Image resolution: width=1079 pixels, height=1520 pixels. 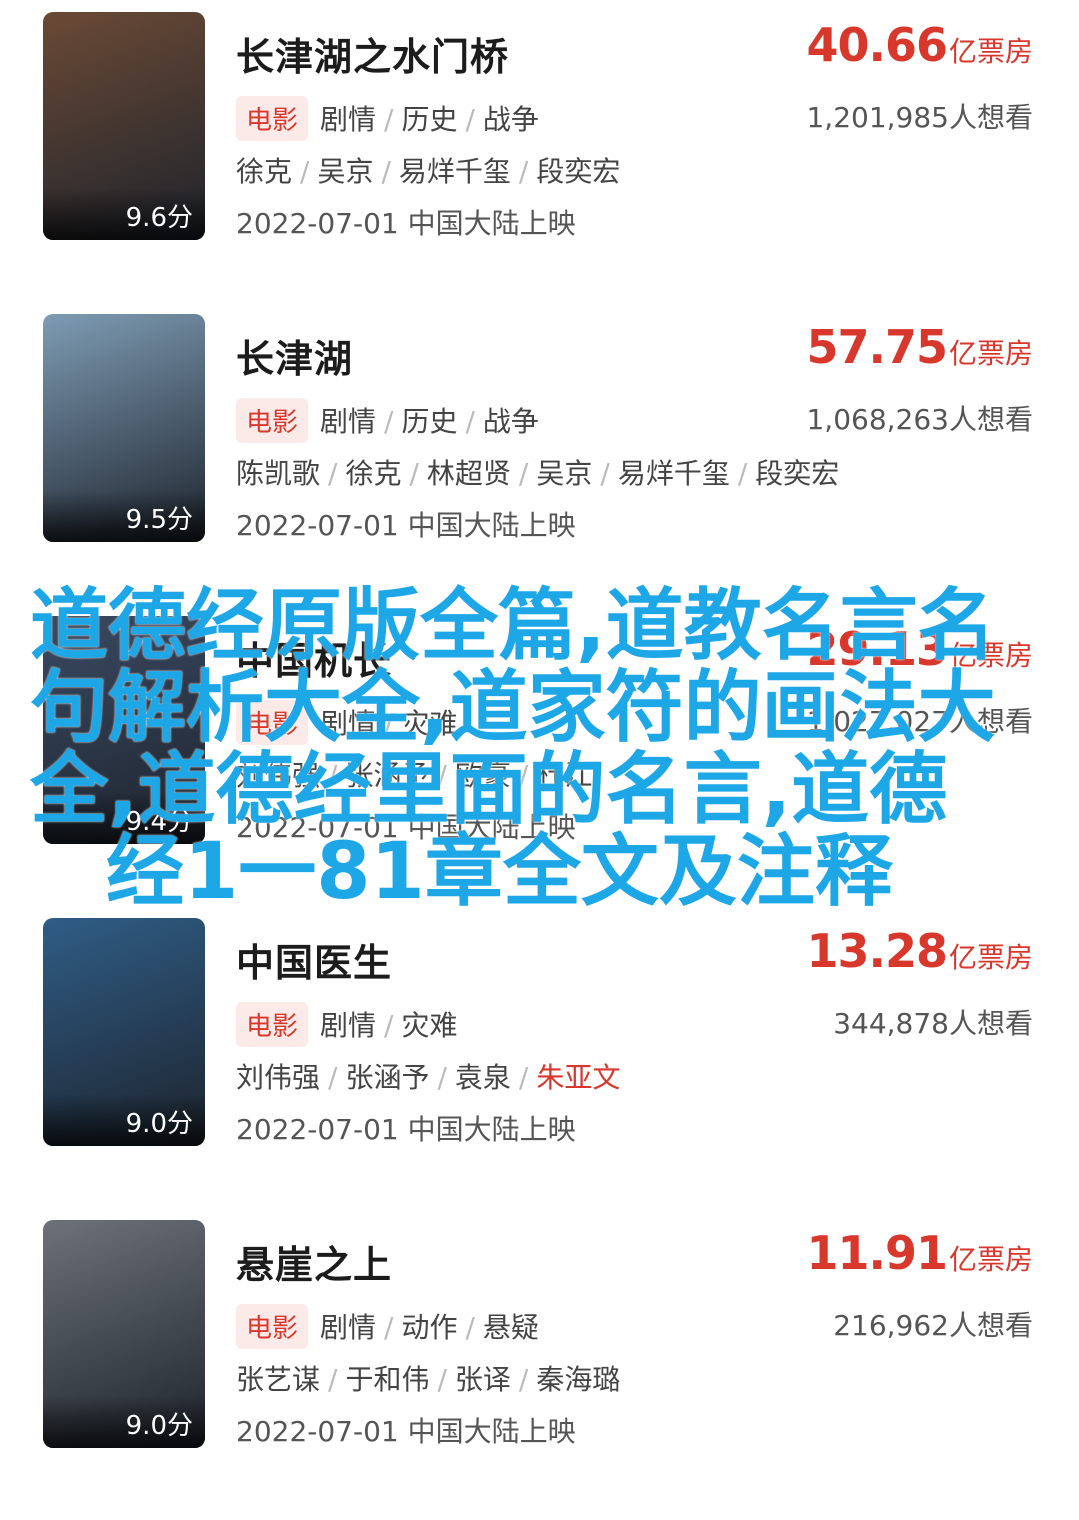 I want to click on cast-row: 刘伟强 / 张涵予 / 袁泉 / 朱亚文, so click(x=428, y=1076).